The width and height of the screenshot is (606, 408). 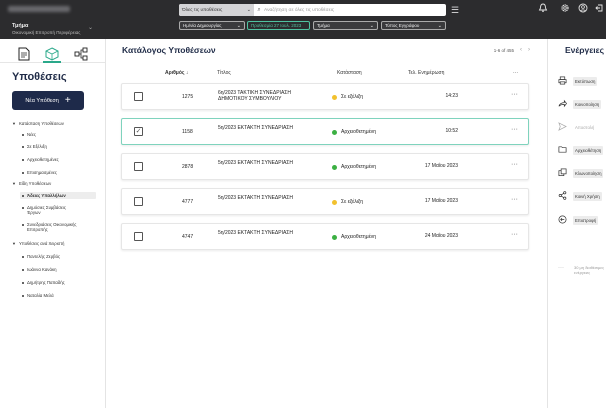 What do you see at coordinates (543, 9) in the screenshot?
I see `bell-icon` at bounding box center [543, 9].